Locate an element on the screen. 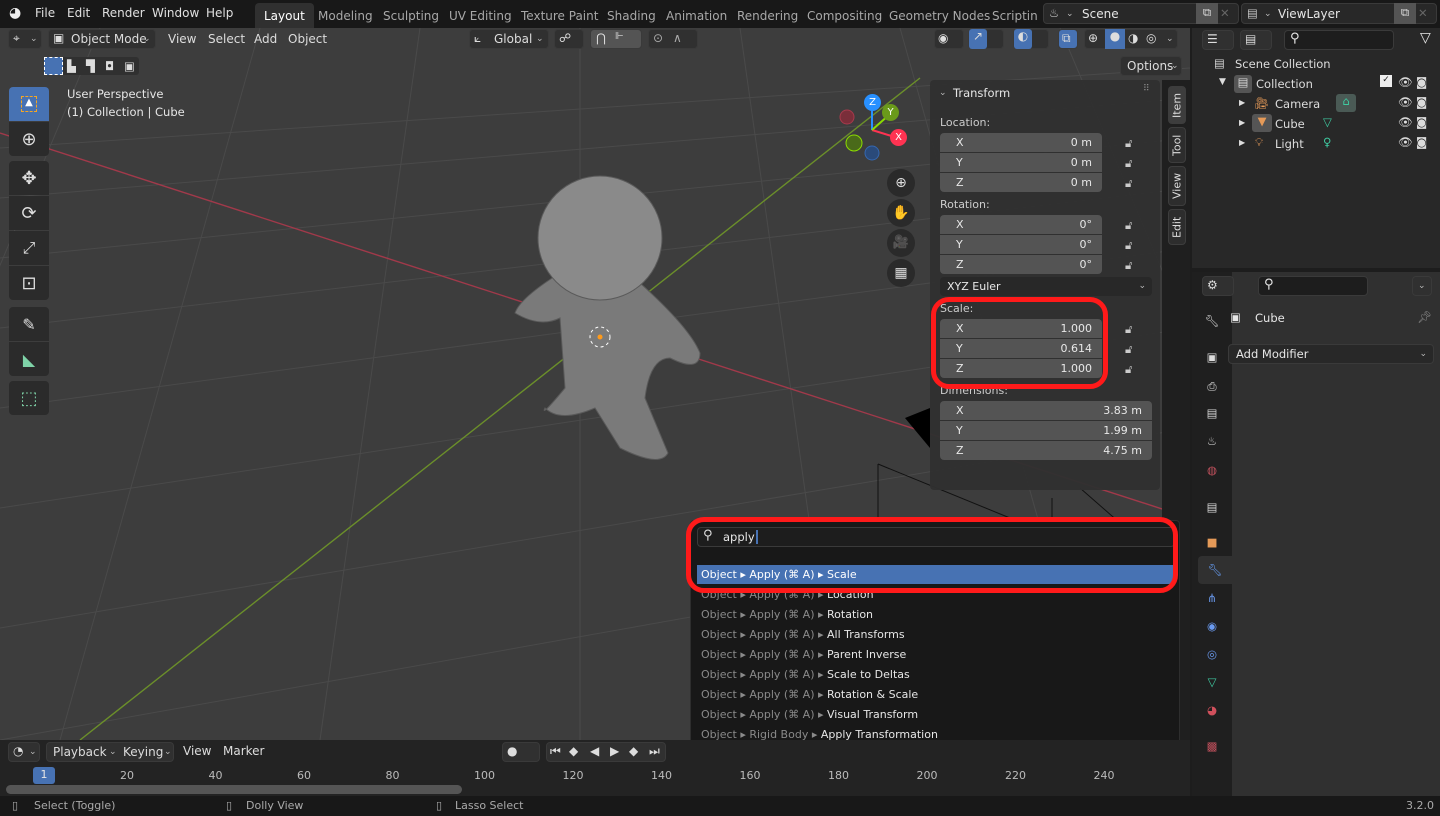 The image size is (1440, 816). move-tool: ✥ is located at coordinates (29, 178).